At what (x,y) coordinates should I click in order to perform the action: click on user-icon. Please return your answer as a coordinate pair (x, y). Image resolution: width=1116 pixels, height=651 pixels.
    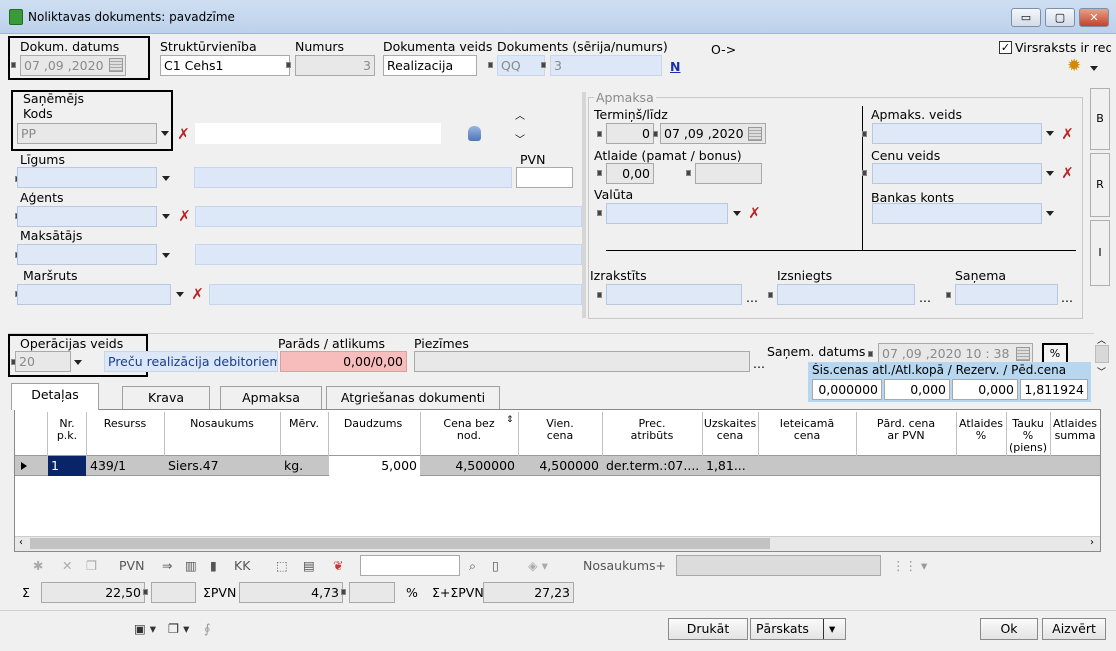
    Looking at the image, I should click on (474, 133).